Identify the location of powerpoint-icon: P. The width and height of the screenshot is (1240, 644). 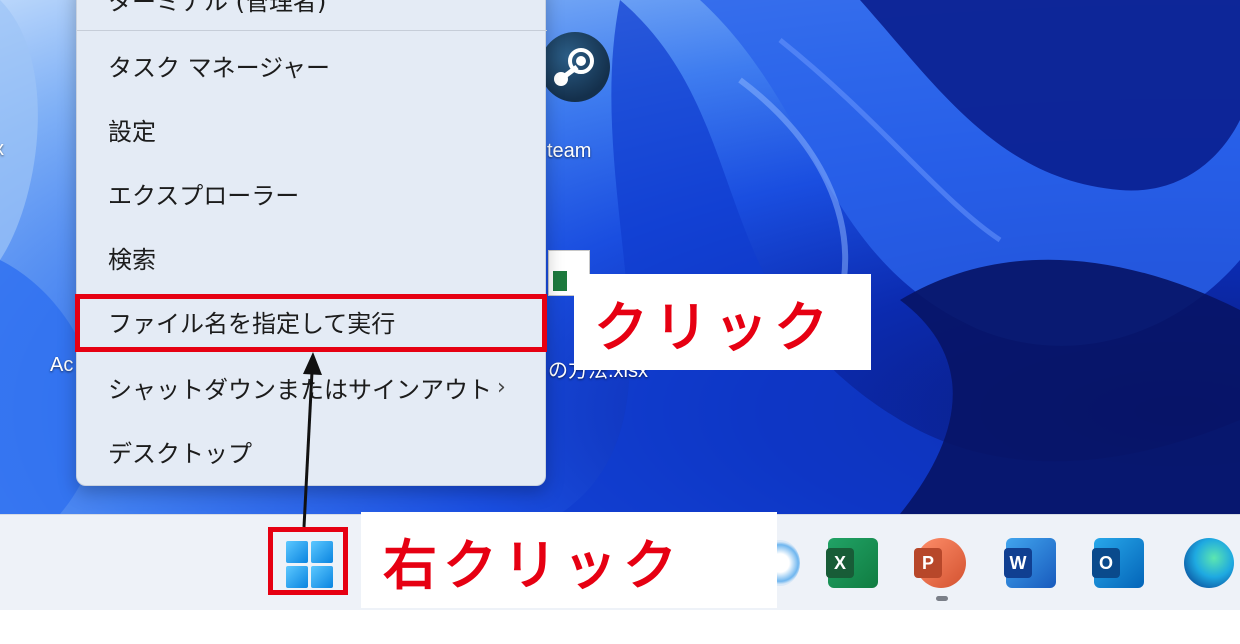
(940, 563).